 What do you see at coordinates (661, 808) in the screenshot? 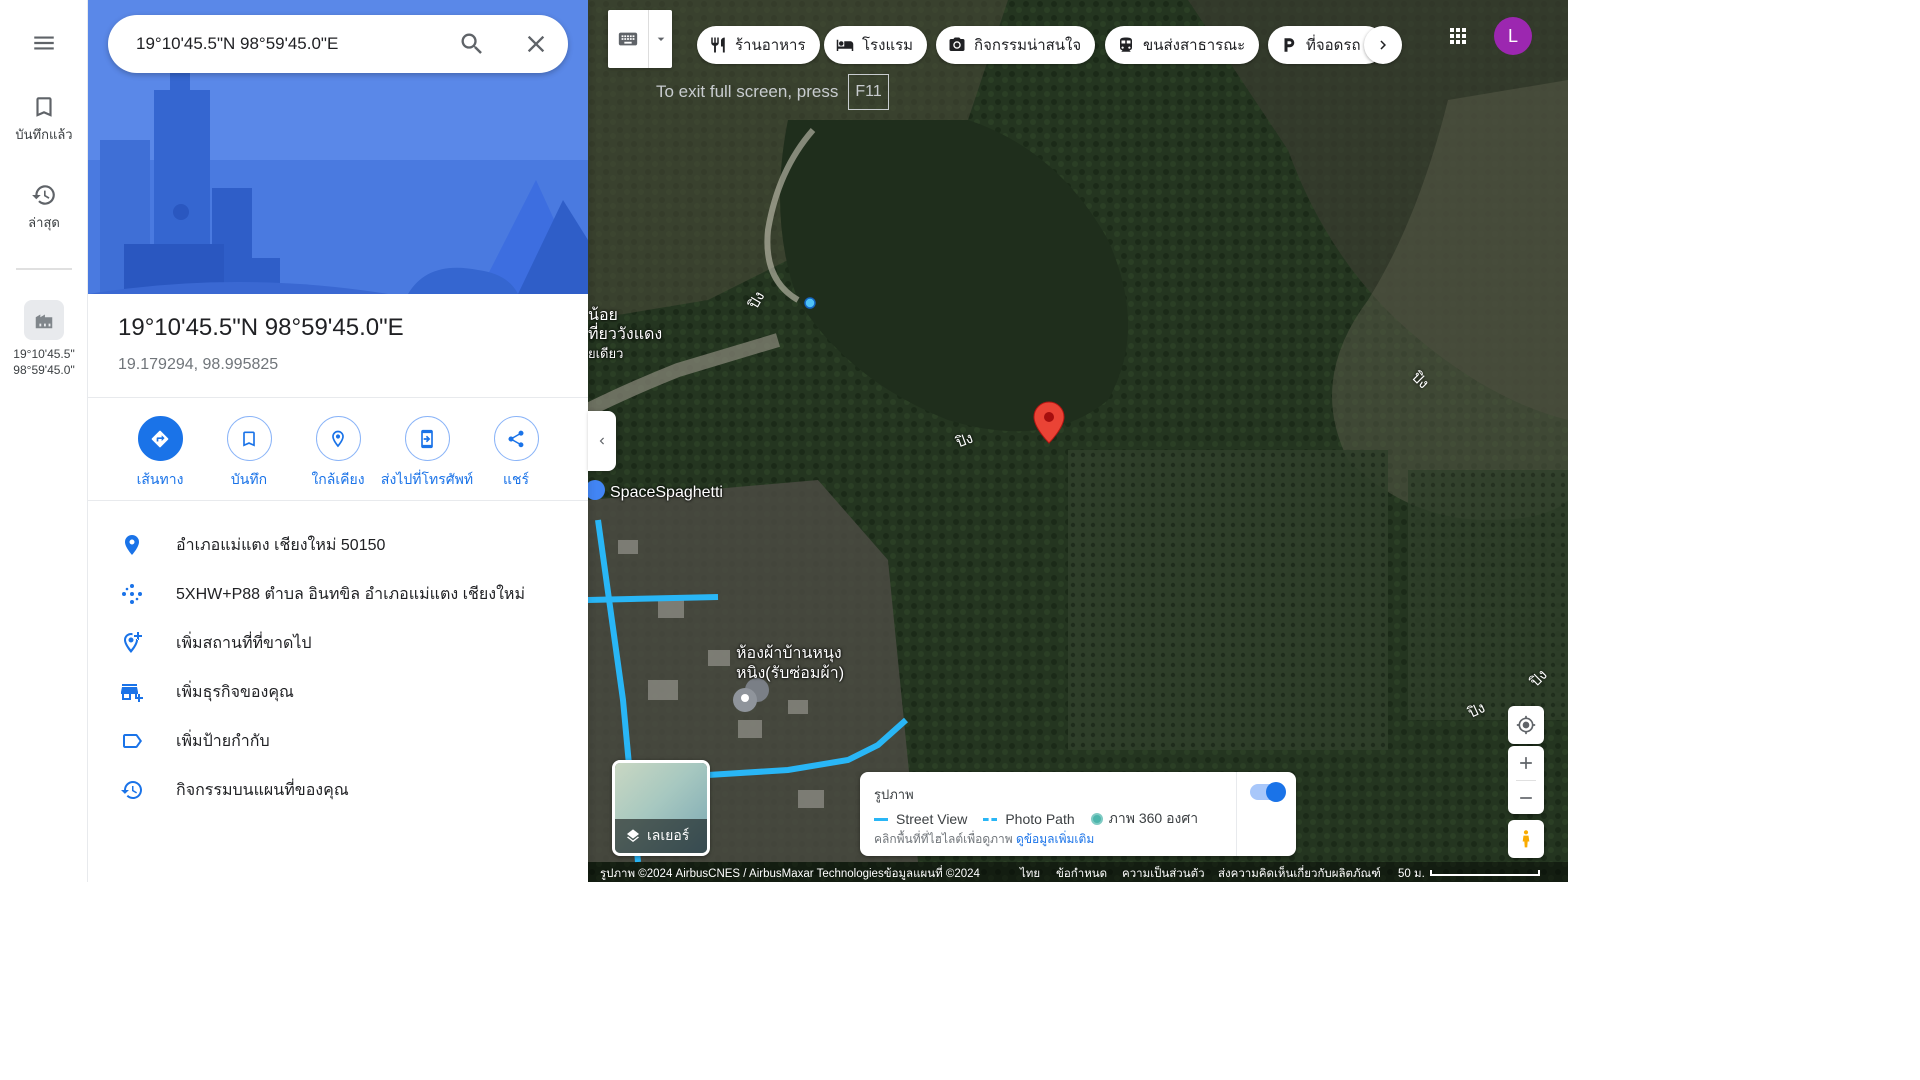
I see `layers-button: เลเยอร์` at bounding box center [661, 808].